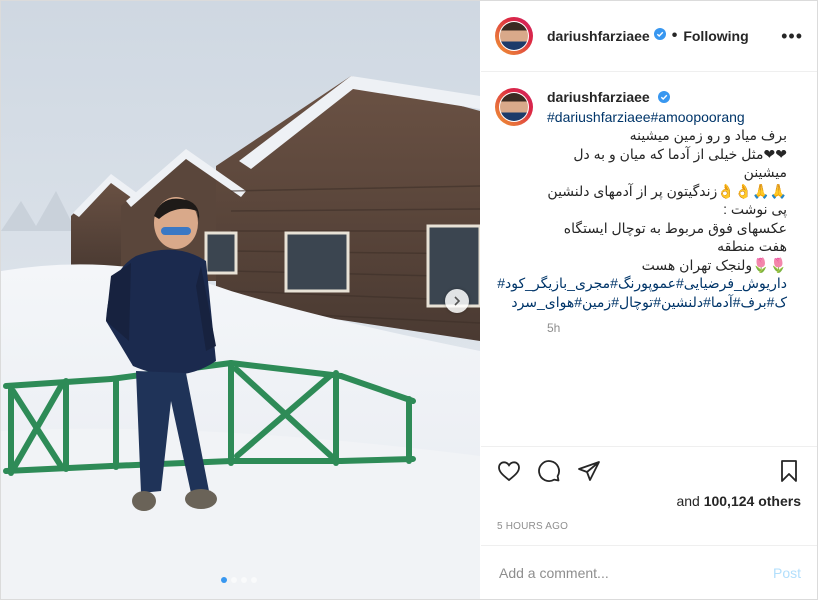 This screenshot has height=600, width=818. I want to click on likes-number: 100,124, so click(729, 501).